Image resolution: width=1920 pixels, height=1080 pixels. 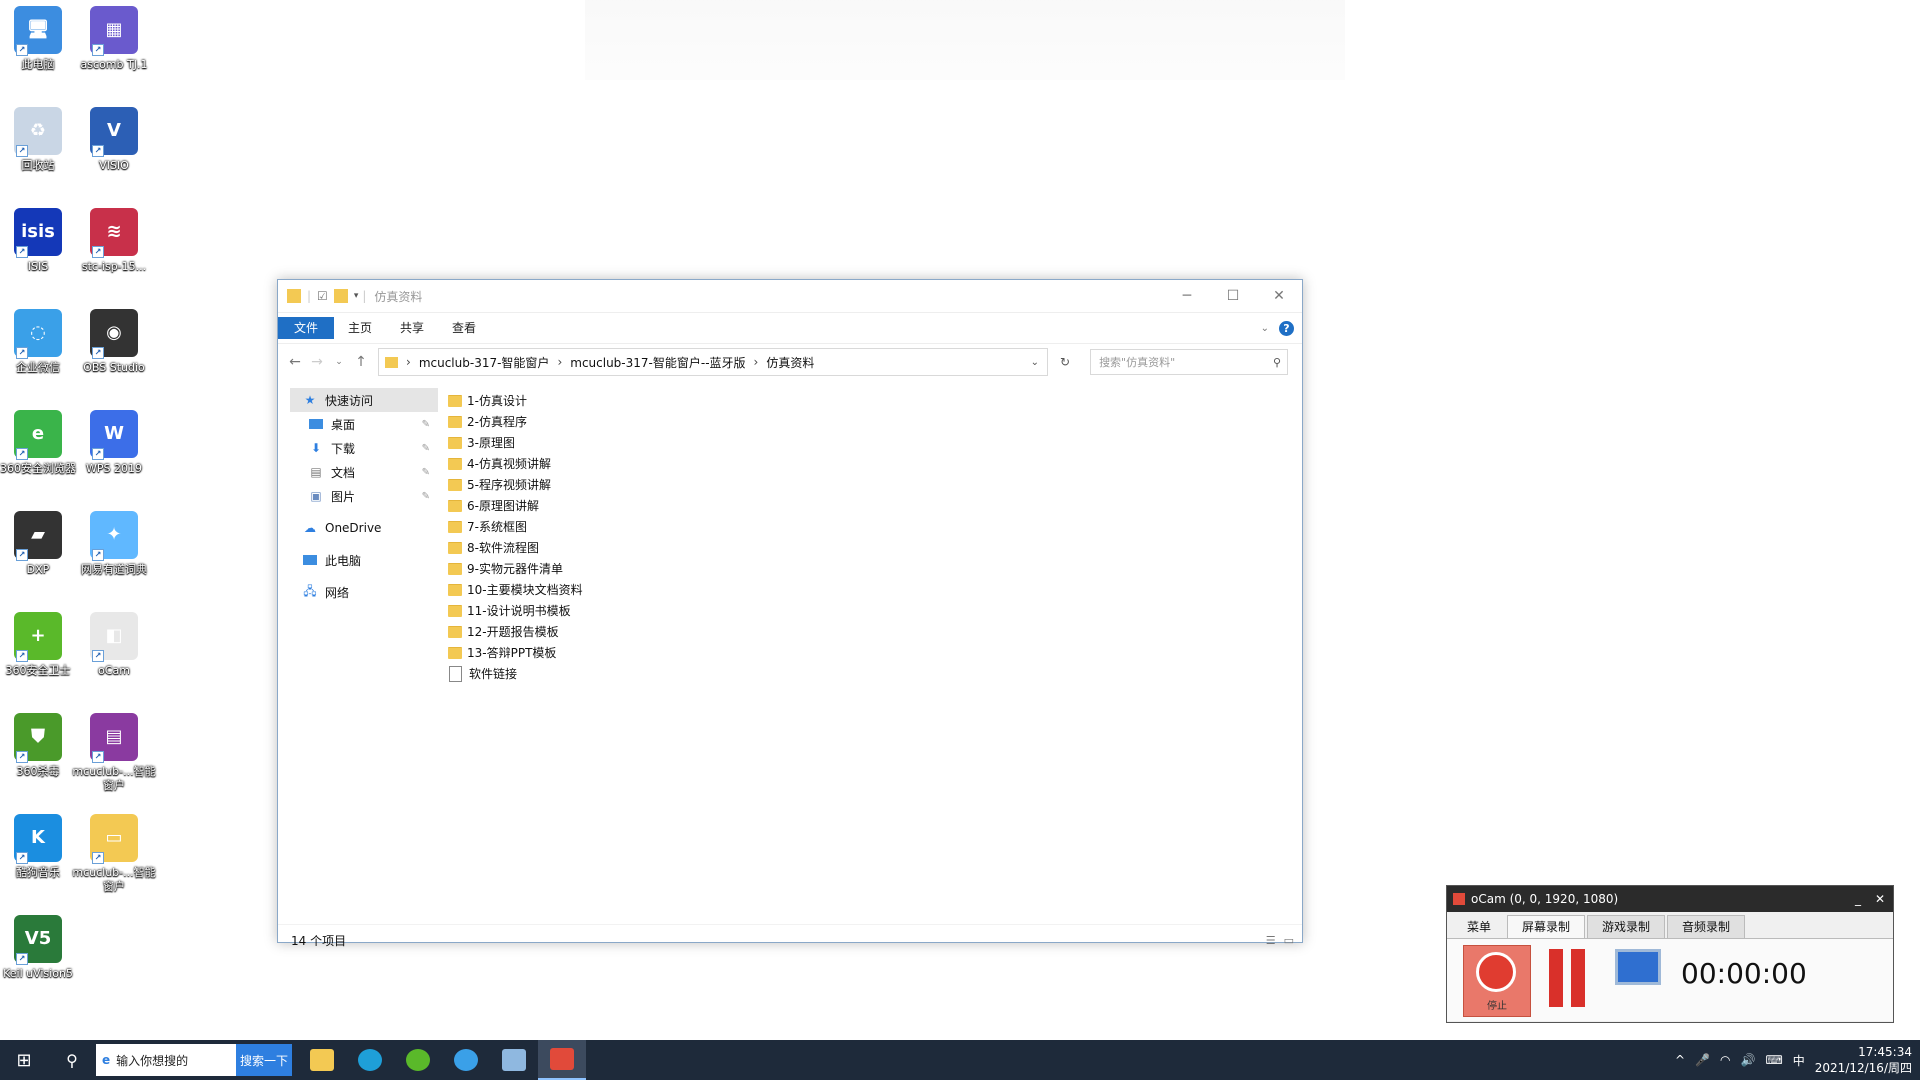 I want to click on volume-icon: 🔊, so click(x=1747, y=1060).